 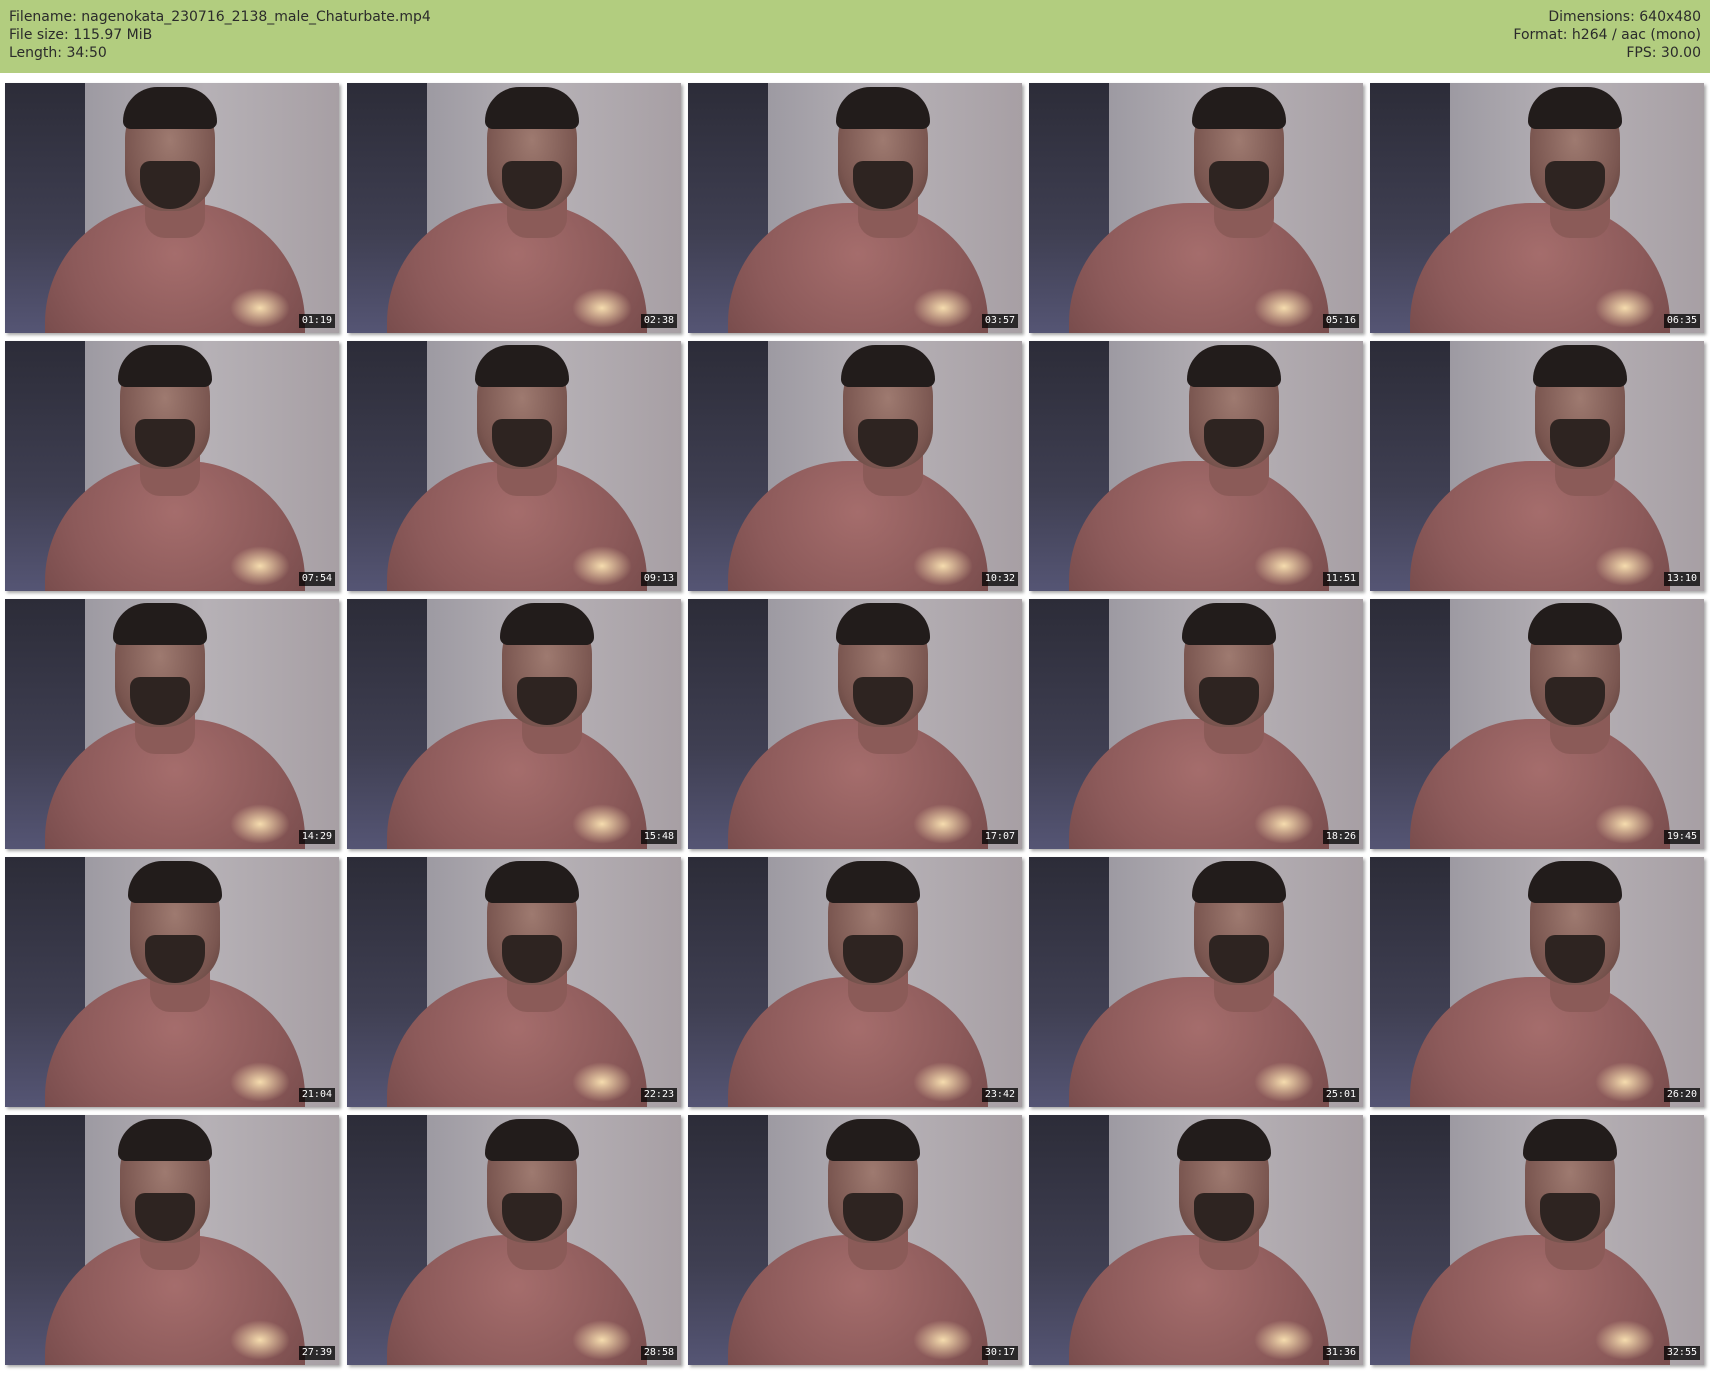 I want to click on frame-timestamp: 31:36, so click(x=1340, y=1353).